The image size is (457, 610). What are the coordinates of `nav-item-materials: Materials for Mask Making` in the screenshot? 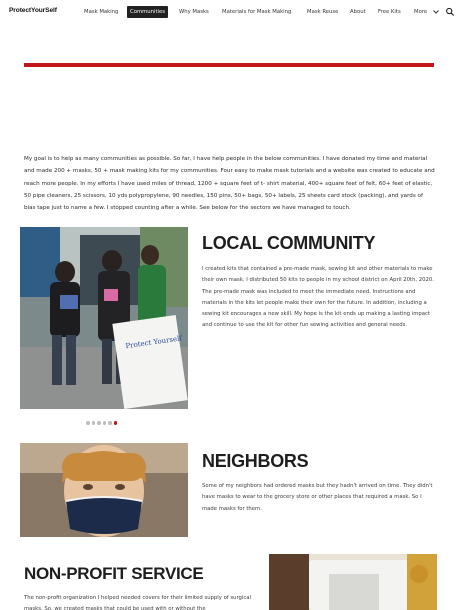 It's located at (256, 12).